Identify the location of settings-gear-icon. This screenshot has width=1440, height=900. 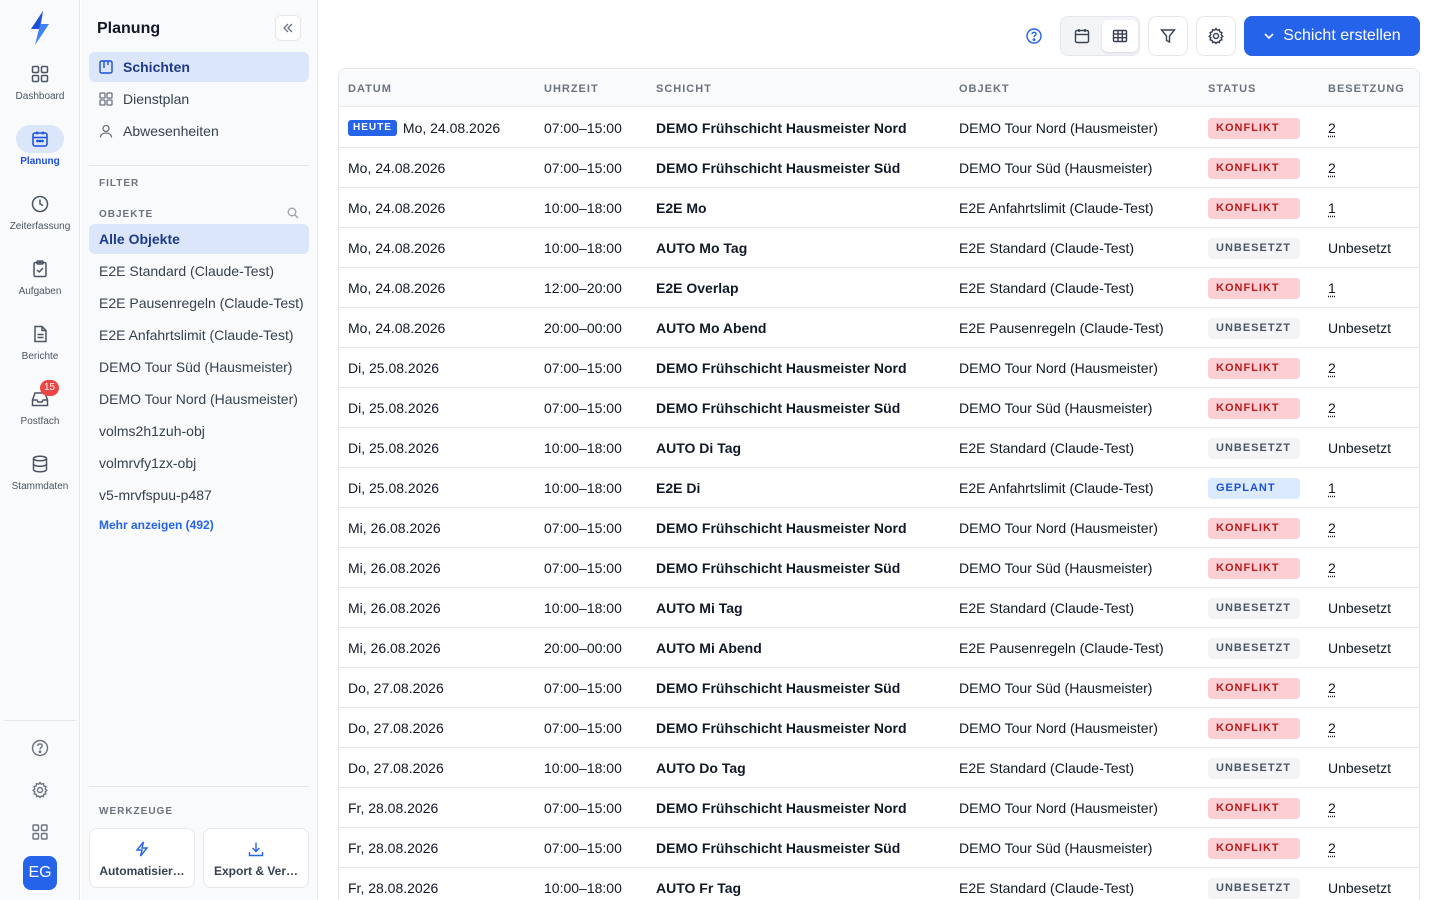
(40, 790).